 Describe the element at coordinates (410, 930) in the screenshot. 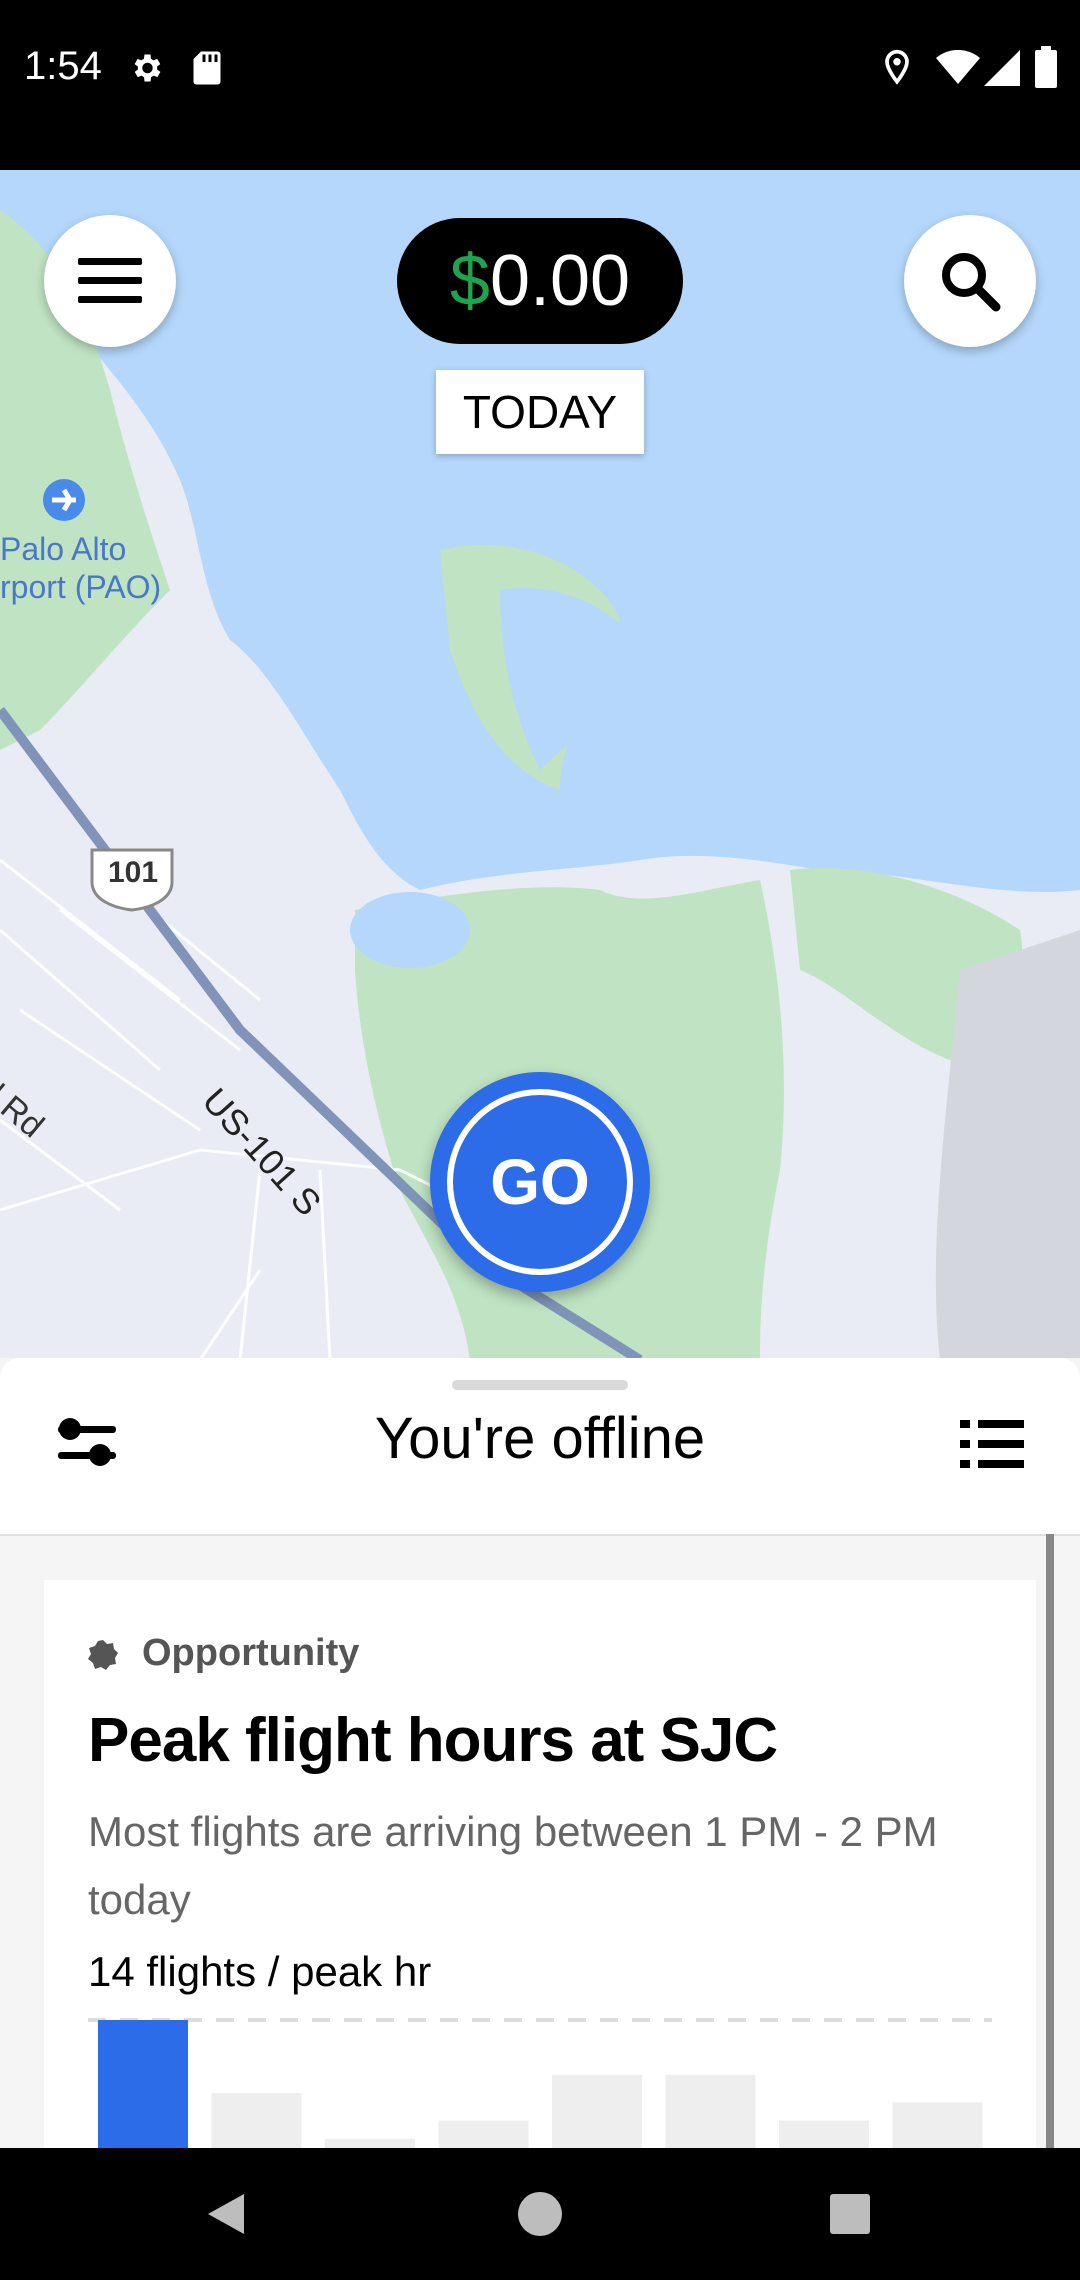

I see `pond` at that location.